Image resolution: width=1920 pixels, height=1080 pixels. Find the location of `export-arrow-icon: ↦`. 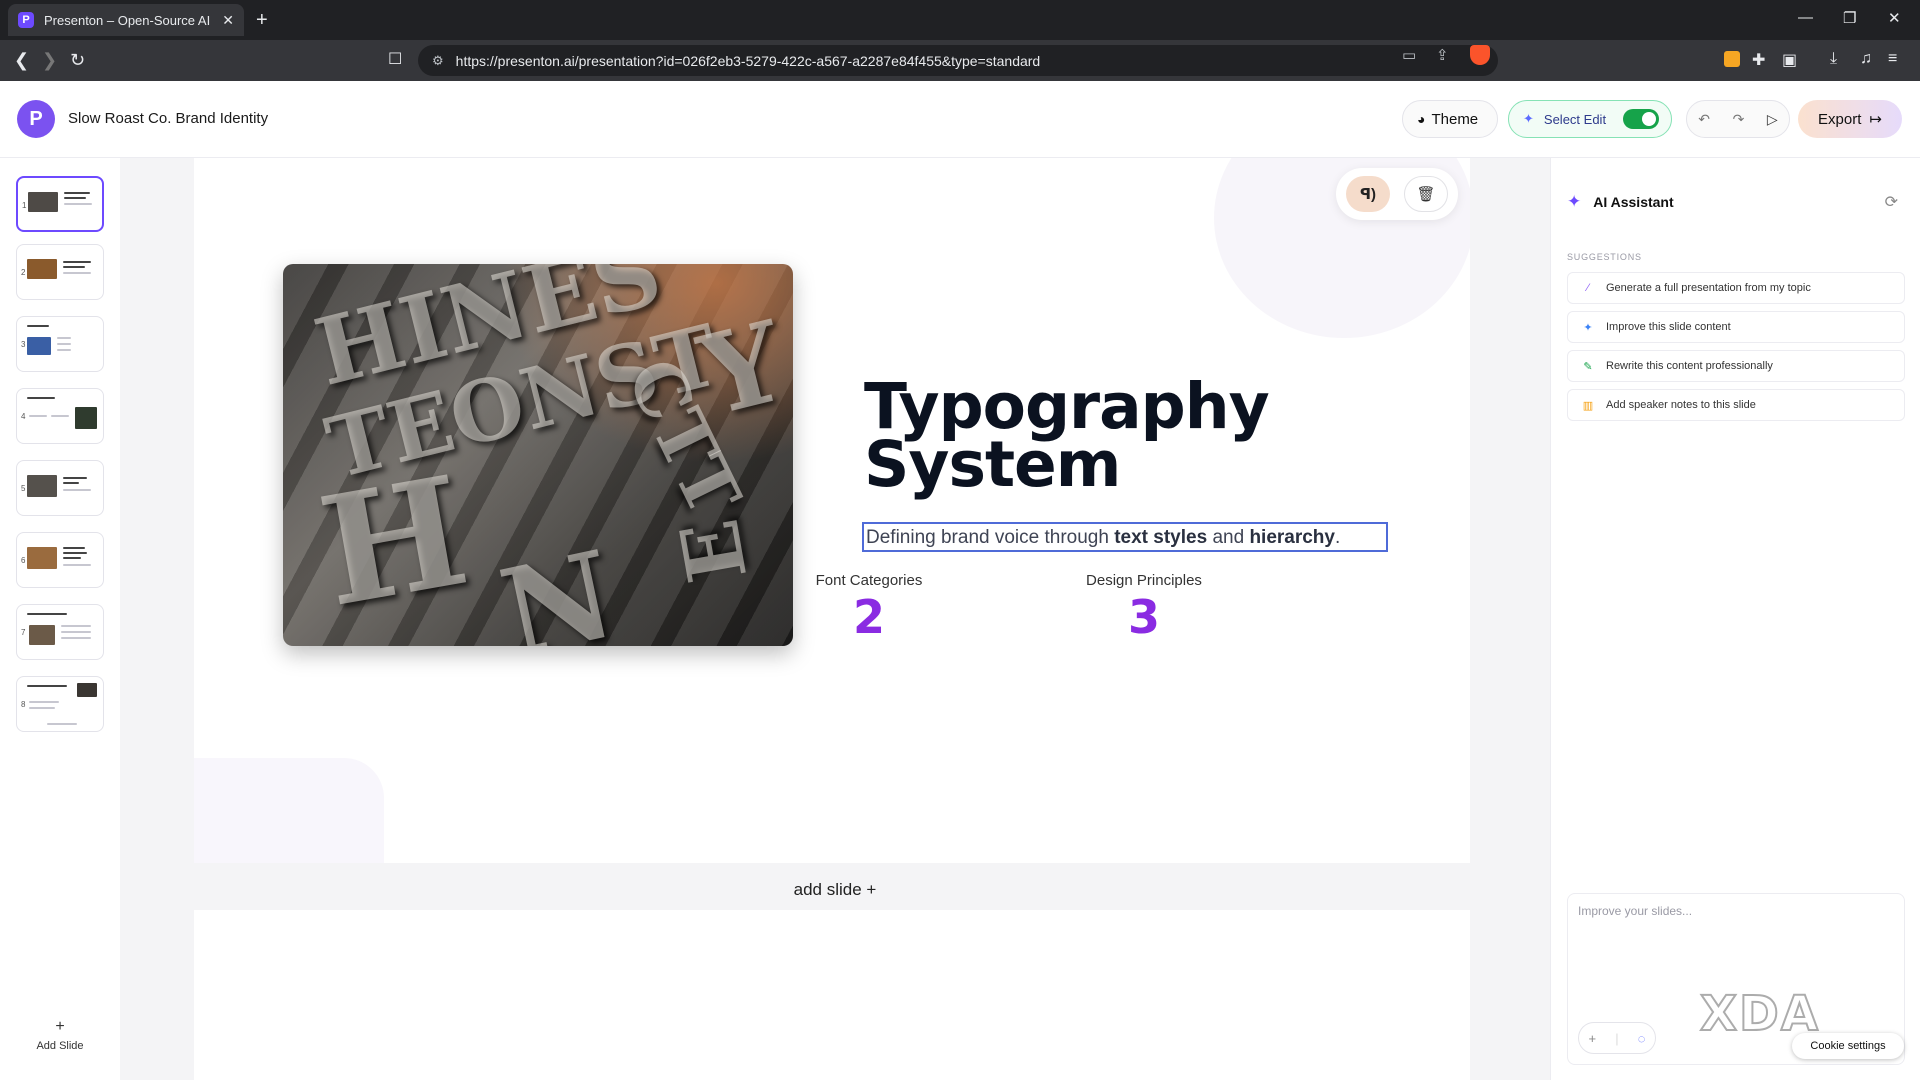

export-arrow-icon: ↦ is located at coordinates (1875, 119).